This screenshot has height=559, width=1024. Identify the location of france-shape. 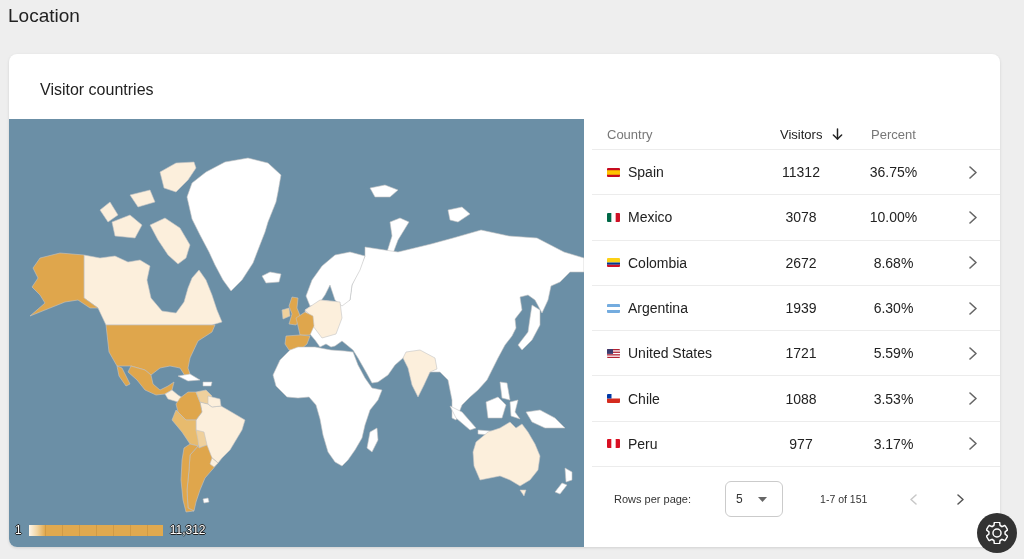
(305, 323).